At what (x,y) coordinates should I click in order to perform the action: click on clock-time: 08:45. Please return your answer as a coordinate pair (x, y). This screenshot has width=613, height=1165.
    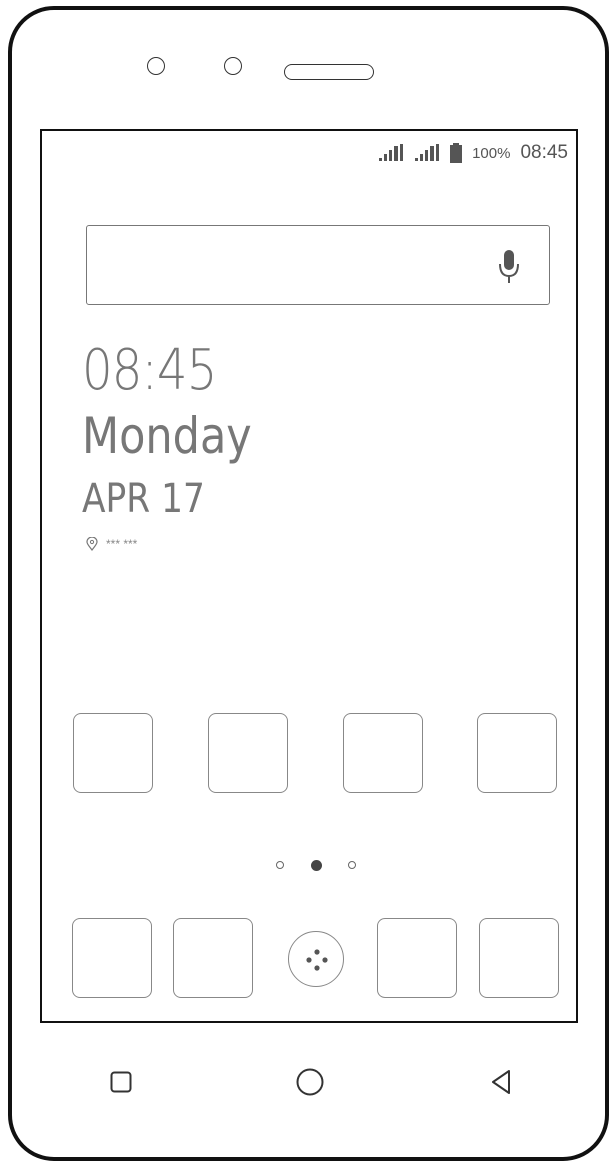
    Looking at the image, I should click on (149, 370).